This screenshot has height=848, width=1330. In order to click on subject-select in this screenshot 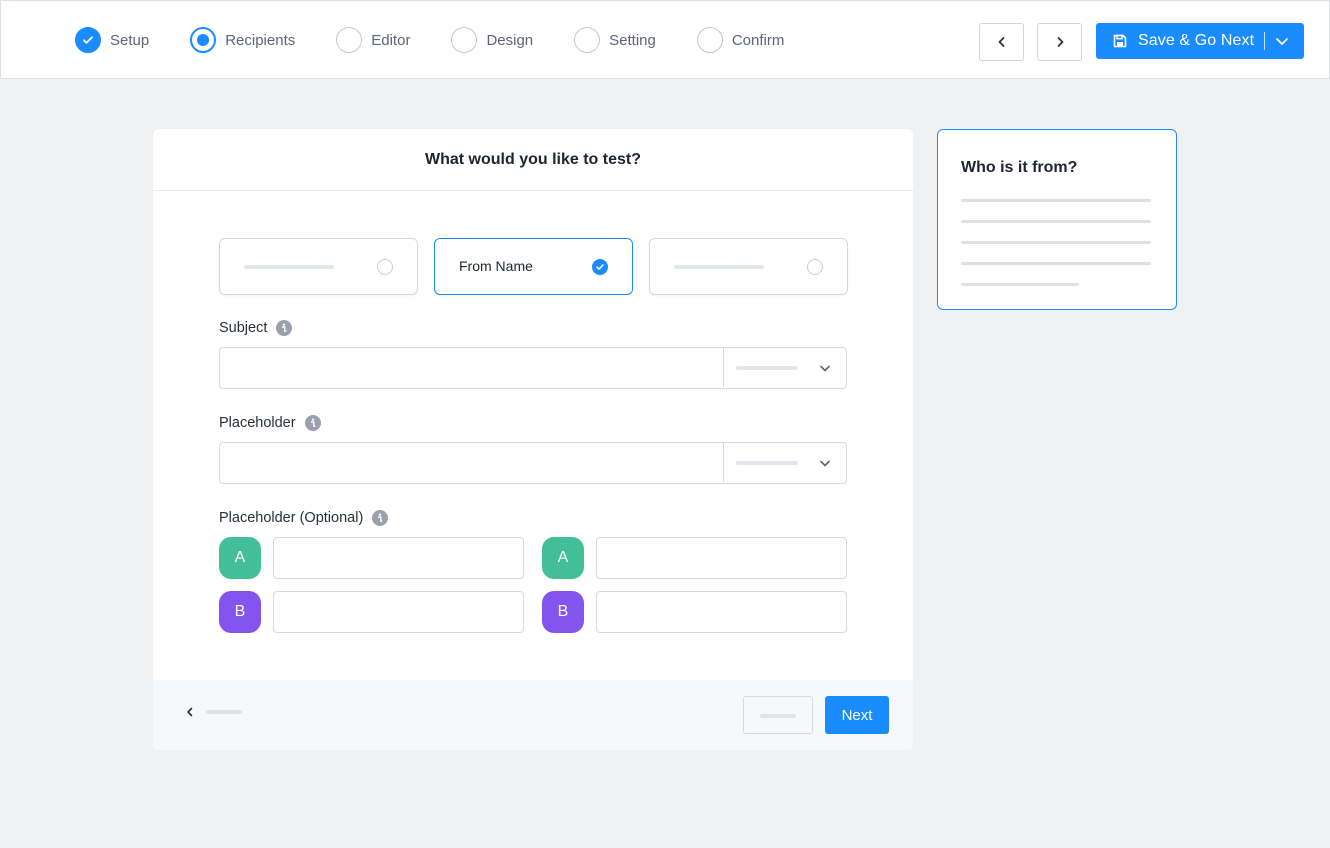, I will do `click(784, 367)`.